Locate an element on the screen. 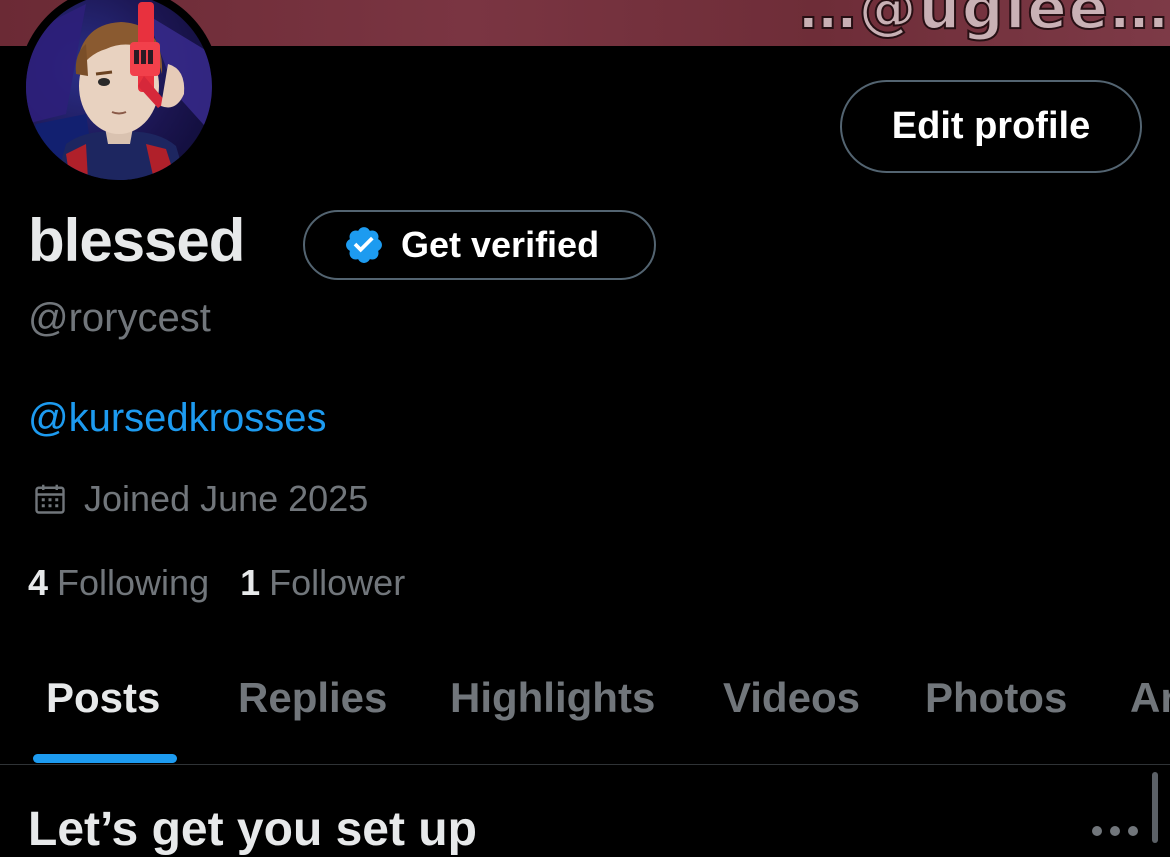  joined-date: Joined June 2025 is located at coordinates (200, 499).